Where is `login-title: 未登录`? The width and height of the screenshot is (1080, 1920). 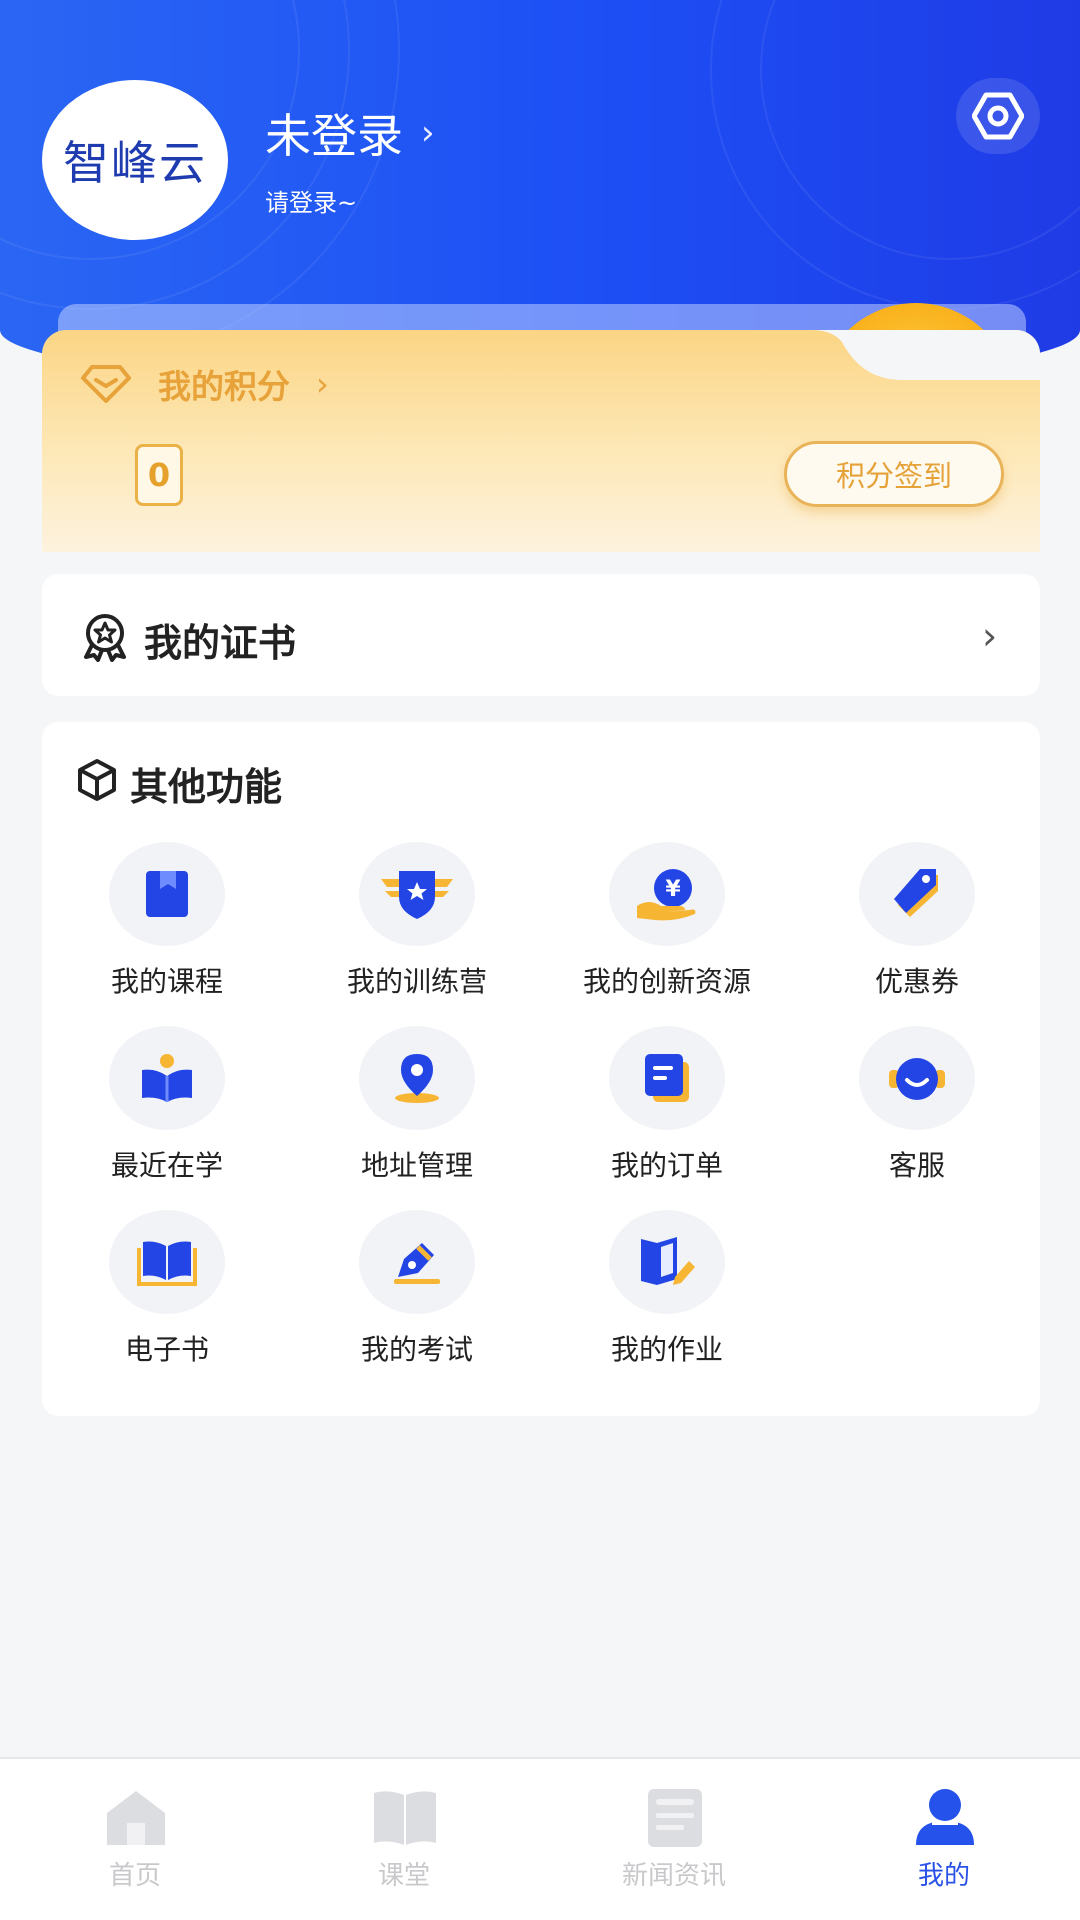 login-title: 未登录 is located at coordinates (334, 136).